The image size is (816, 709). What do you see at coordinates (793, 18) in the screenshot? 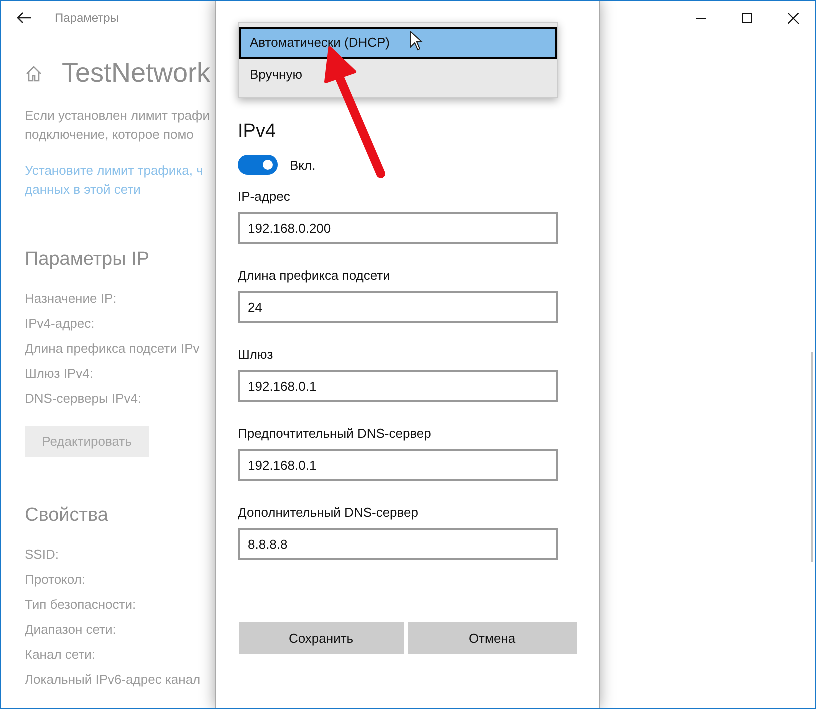
I see `close-icon` at bounding box center [793, 18].